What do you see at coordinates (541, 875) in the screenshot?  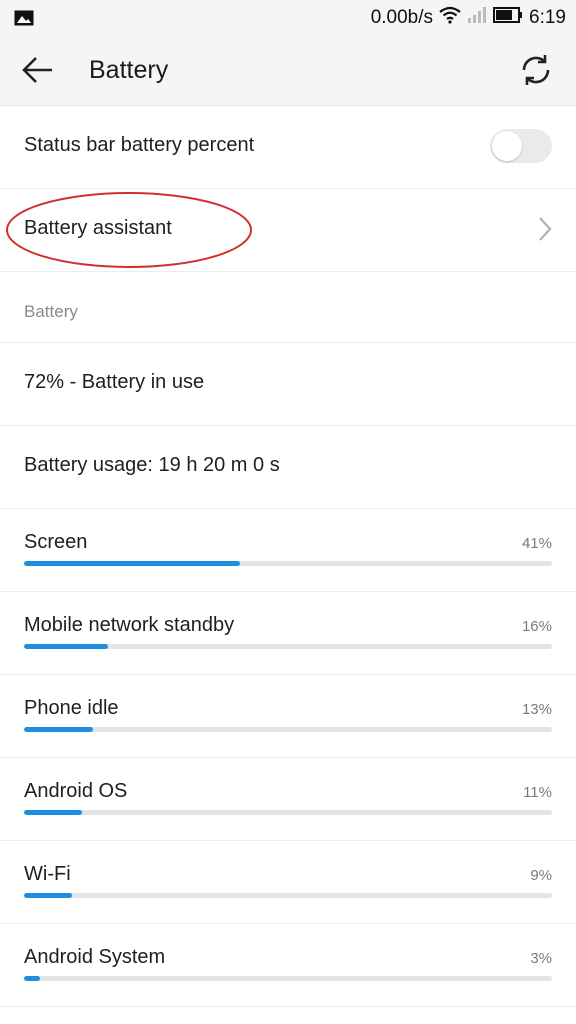 I see `usage-percent: 9%` at bounding box center [541, 875].